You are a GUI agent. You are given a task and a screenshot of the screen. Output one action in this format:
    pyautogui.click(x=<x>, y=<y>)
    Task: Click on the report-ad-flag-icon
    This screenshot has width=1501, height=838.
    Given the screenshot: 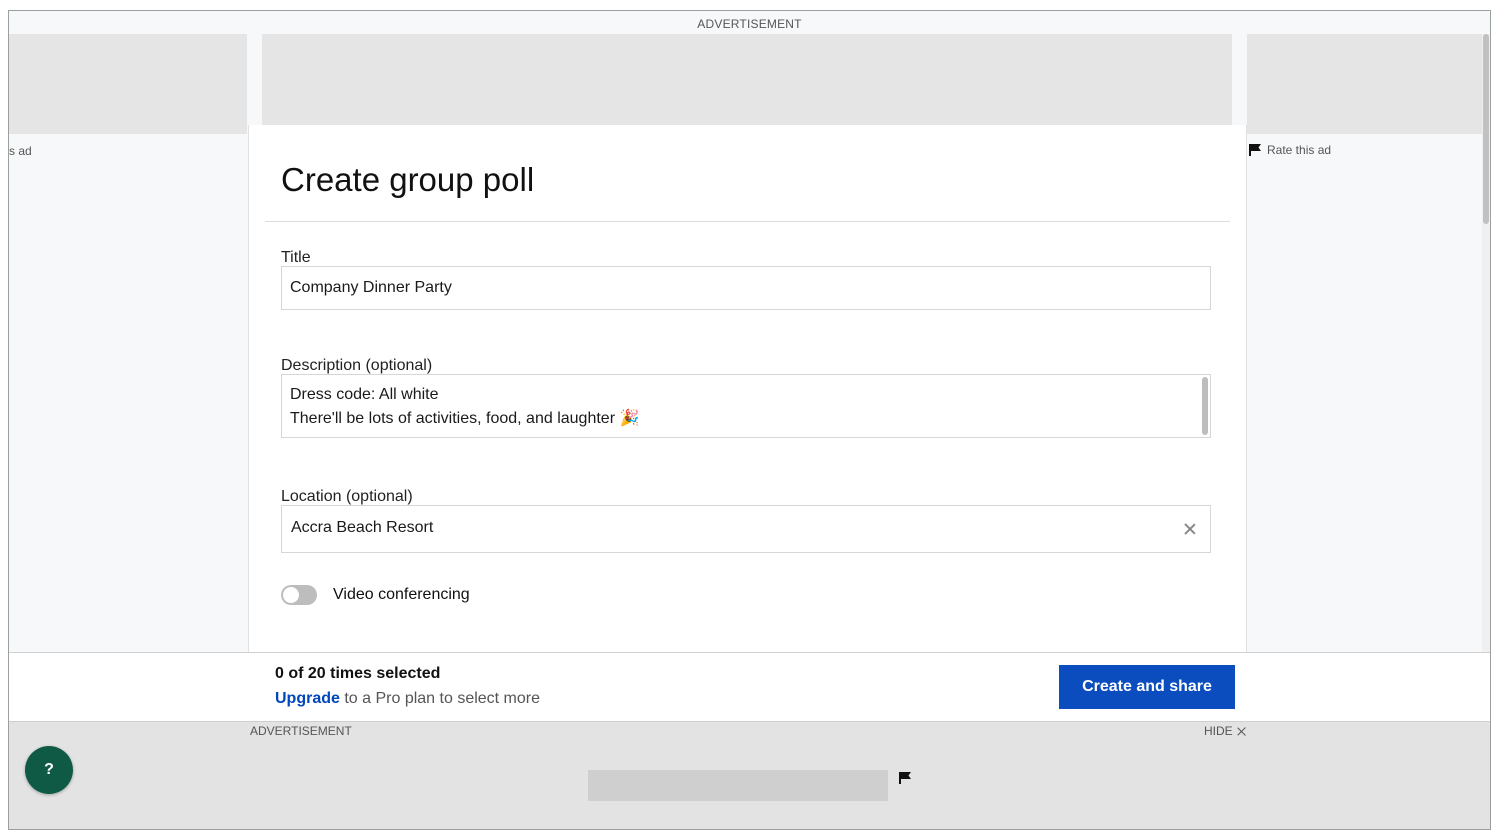 What is the action you would take?
    pyautogui.click(x=905, y=778)
    